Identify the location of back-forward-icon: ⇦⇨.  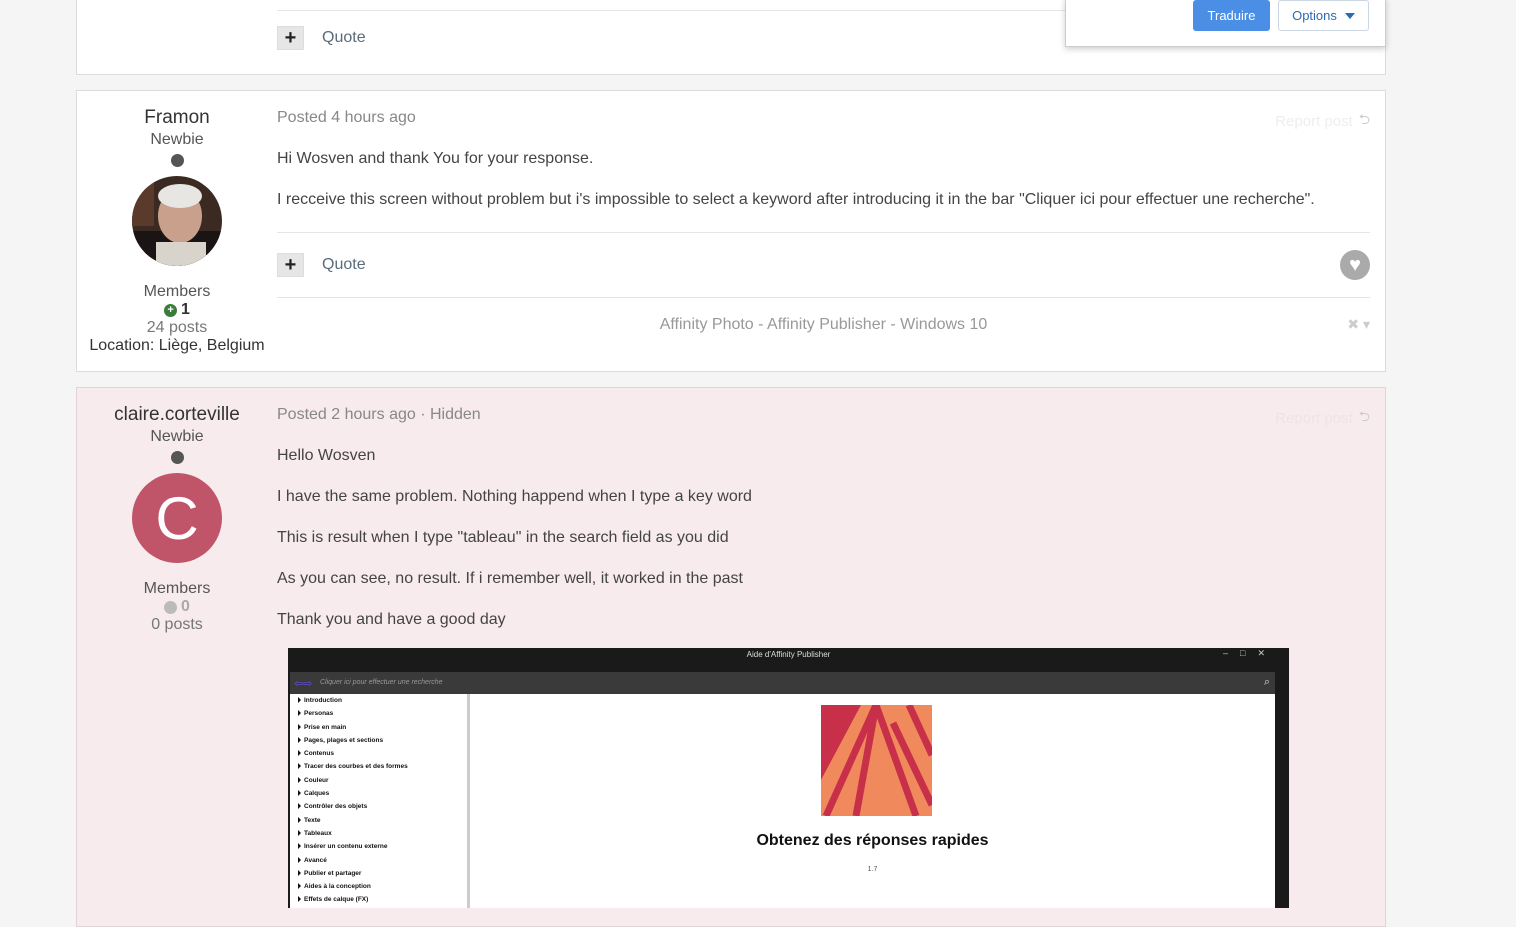
(303, 684).